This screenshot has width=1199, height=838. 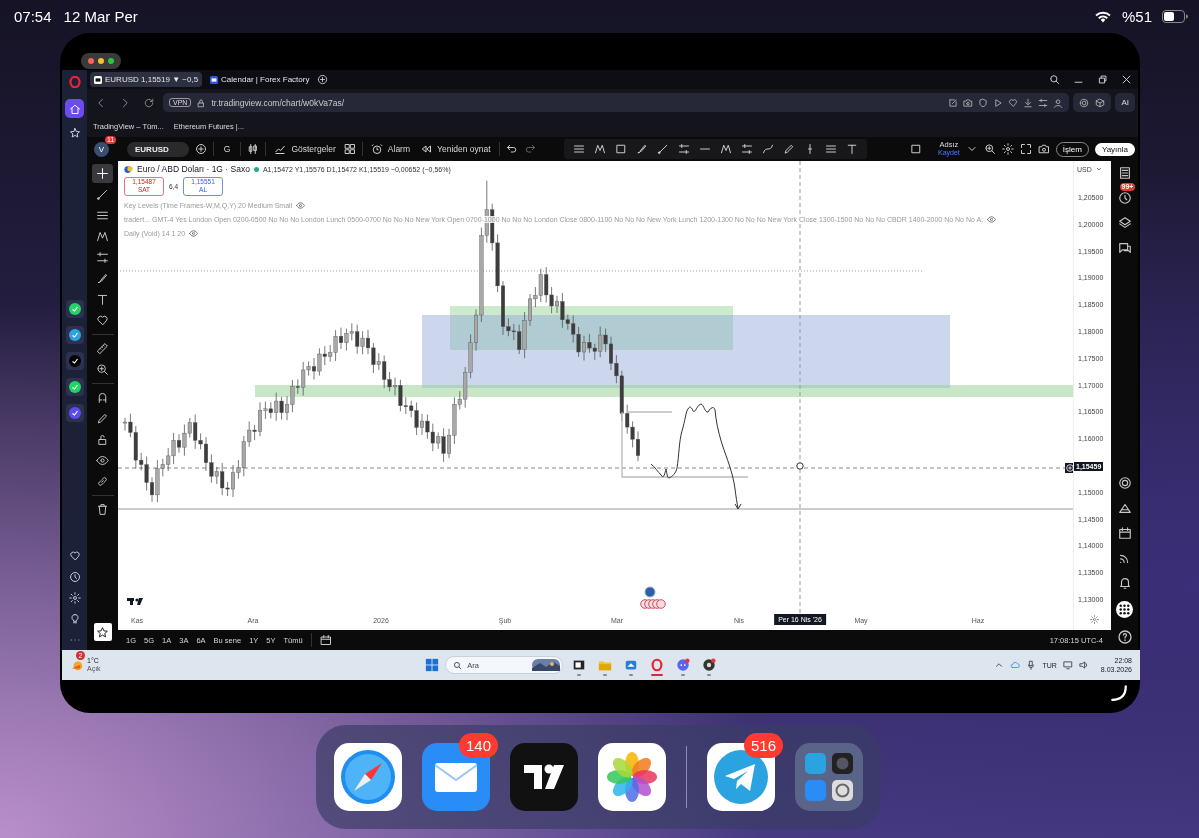 I want to click on alert-button: Alarm, so click(x=390, y=149).